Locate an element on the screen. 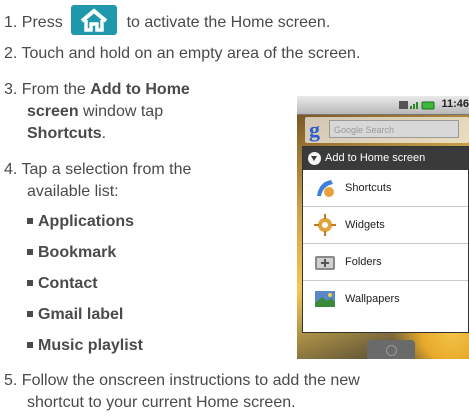 This screenshot has width=469, height=419. step-text-bold: Add to Home is located at coordinates (140, 89).